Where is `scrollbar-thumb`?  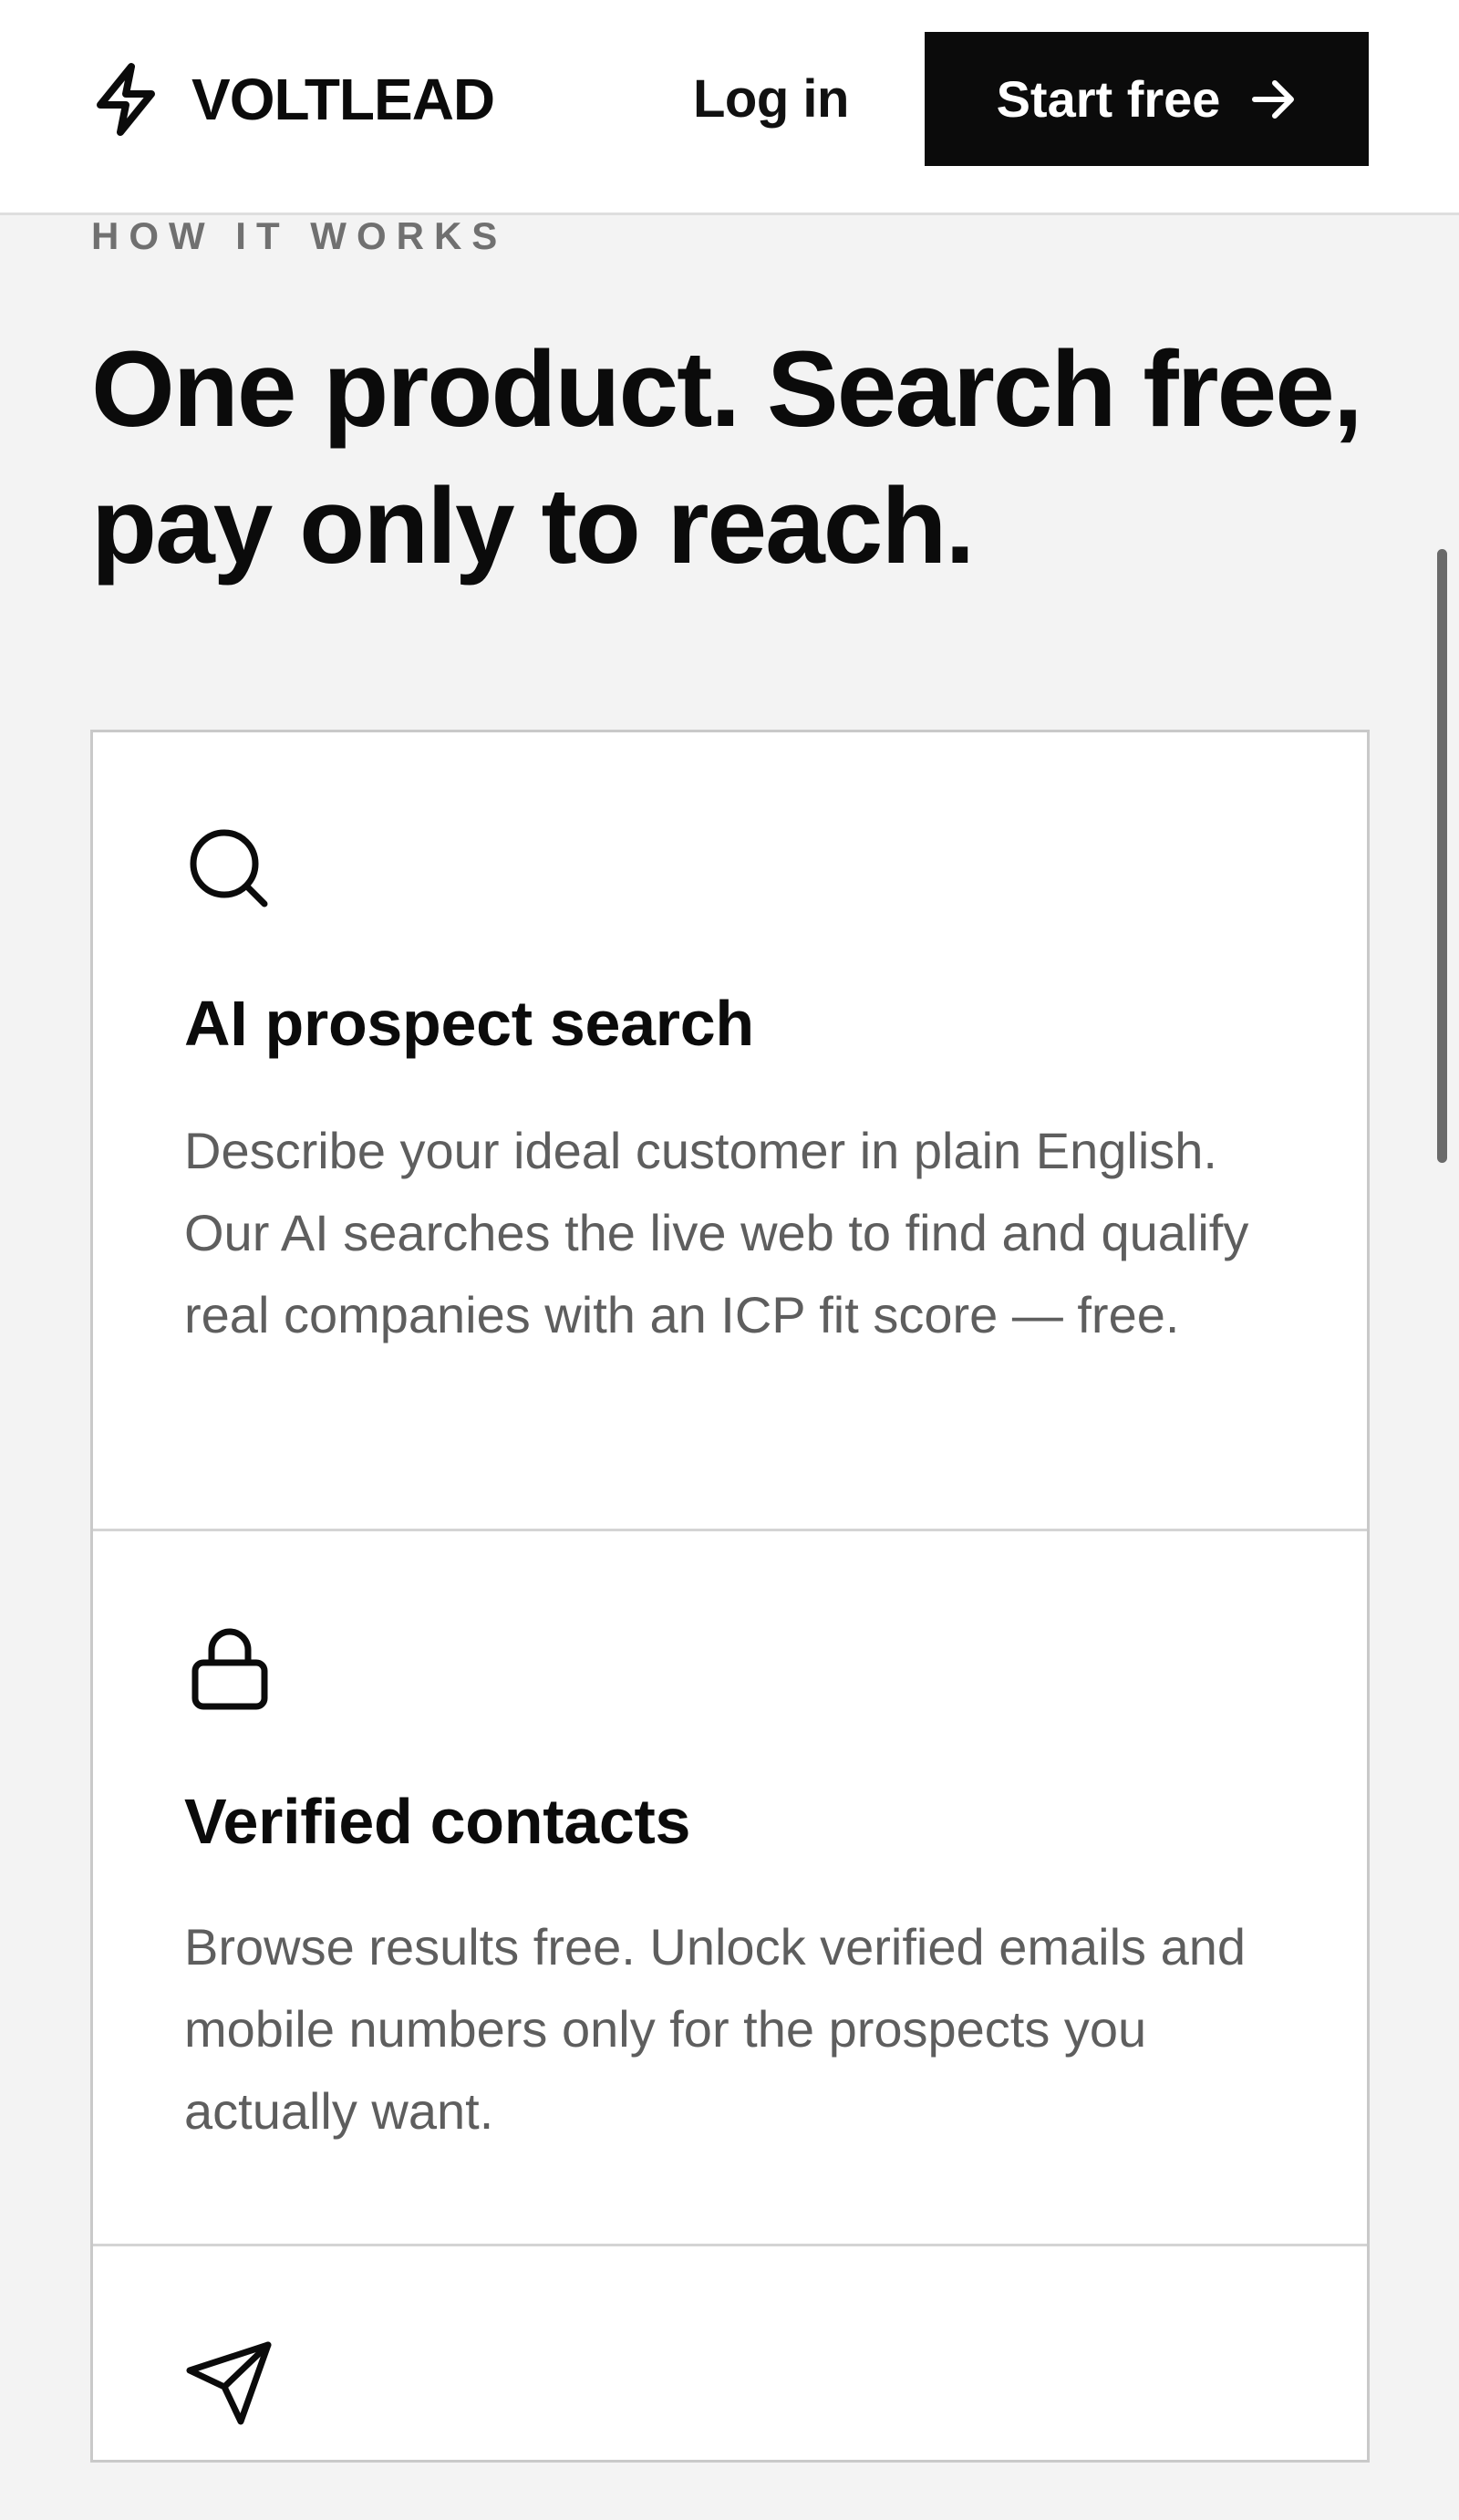 scrollbar-thumb is located at coordinates (1442, 856).